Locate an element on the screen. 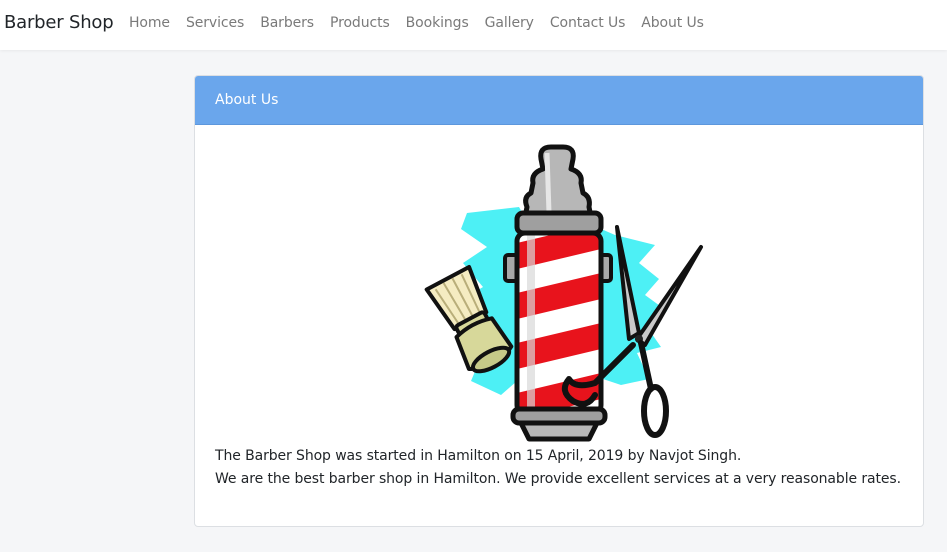 The image size is (947, 552). nav-item-services: Services is located at coordinates (215, 23).